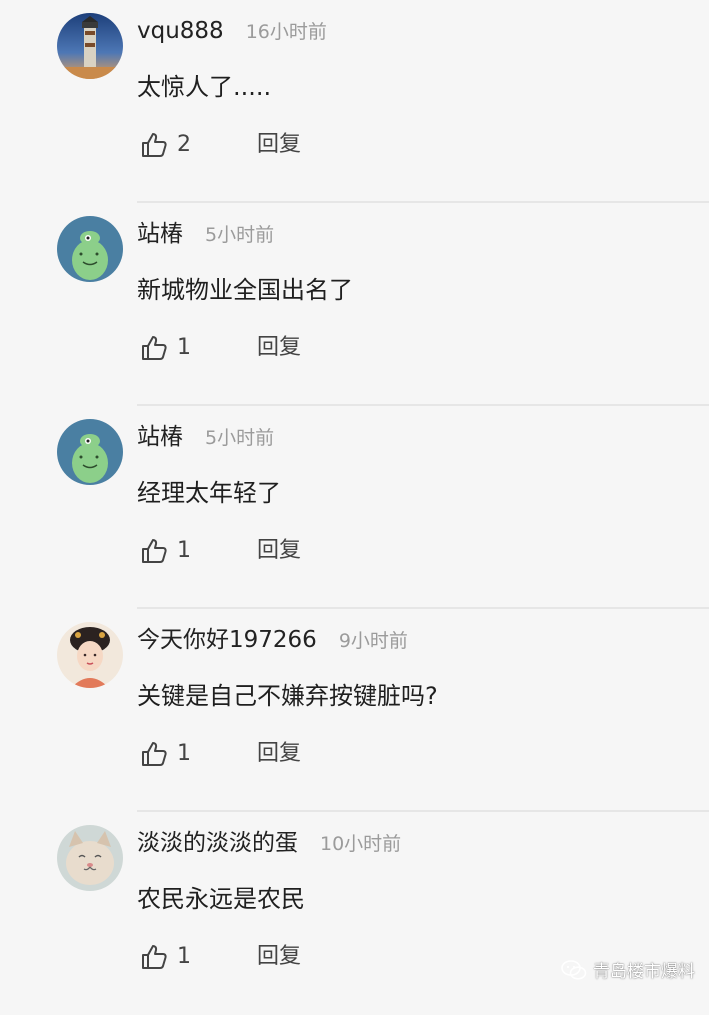  What do you see at coordinates (245, 290) in the screenshot?
I see `comment-text: 新城物业全国出名了` at bounding box center [245, 290].